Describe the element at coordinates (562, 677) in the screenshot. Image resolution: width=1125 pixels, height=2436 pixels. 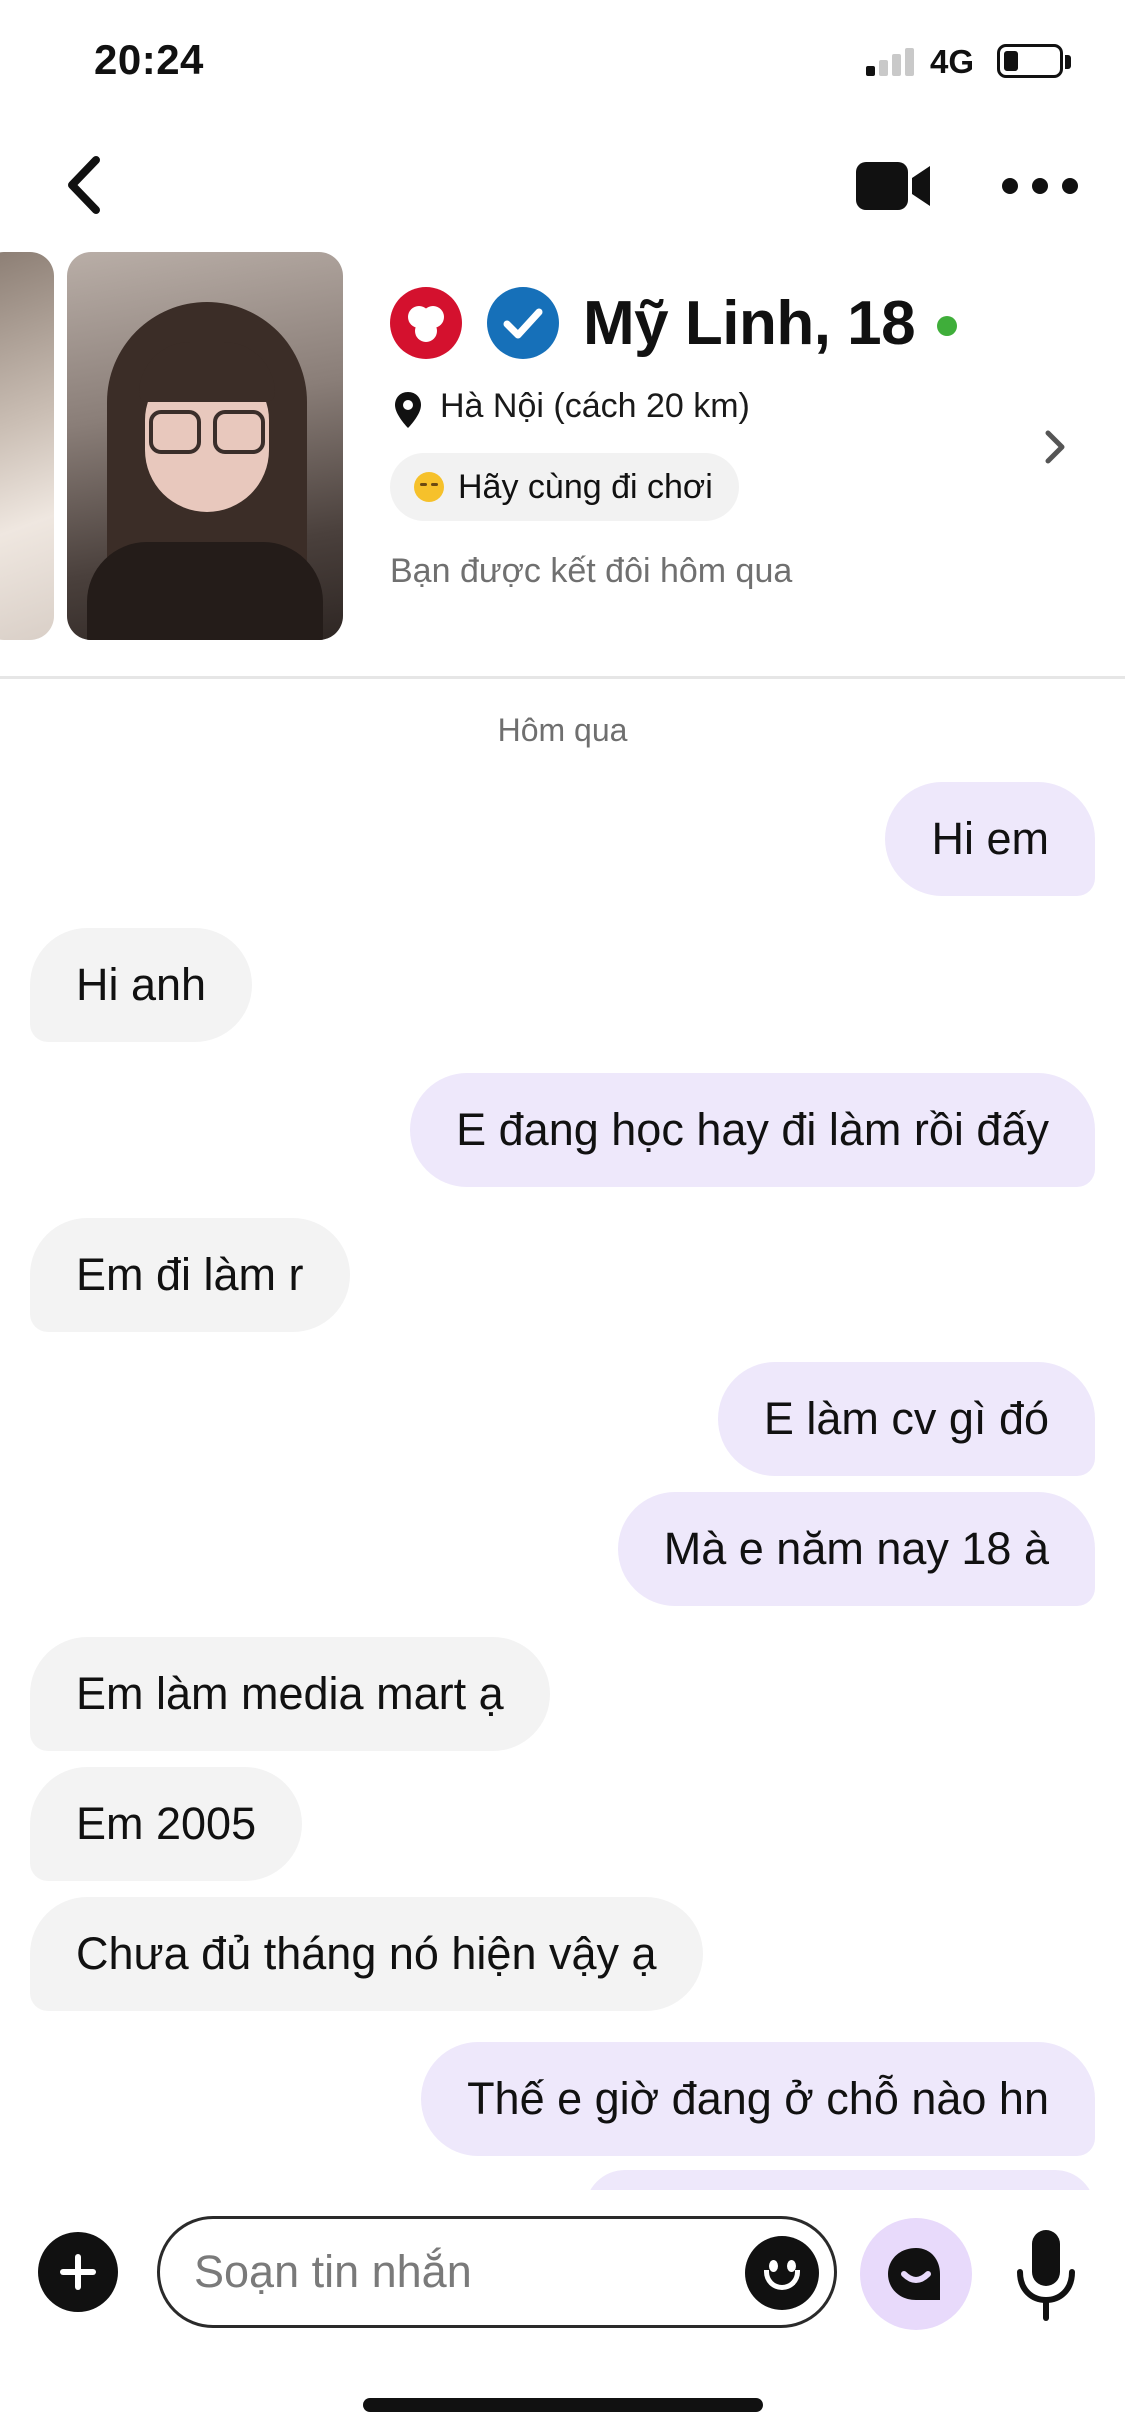
I see `header-divider` at that location.